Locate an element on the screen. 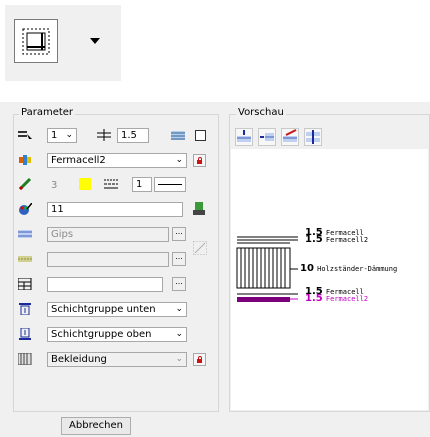  layer-structure-button is located at coordinates (36, 41).